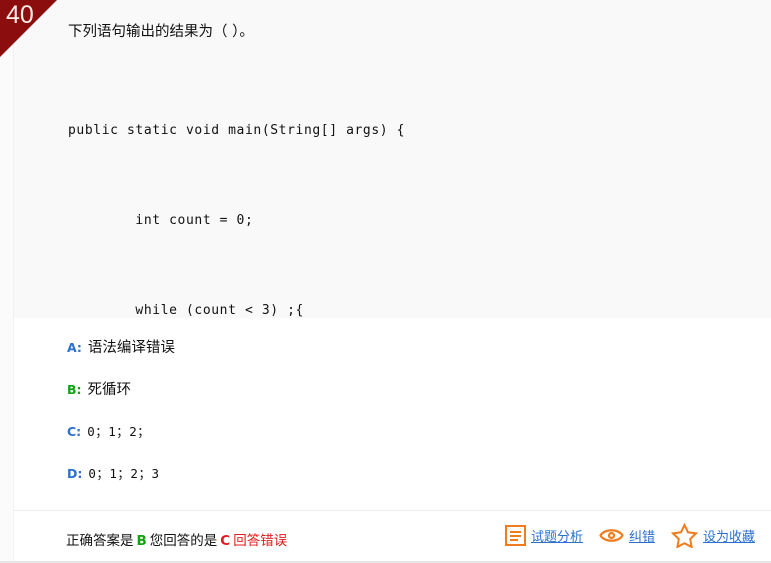  What do you see at coordinates (161, 220) in the screenshot?
I see `code-line: int count = 0;` at bounding box center [161, 220].